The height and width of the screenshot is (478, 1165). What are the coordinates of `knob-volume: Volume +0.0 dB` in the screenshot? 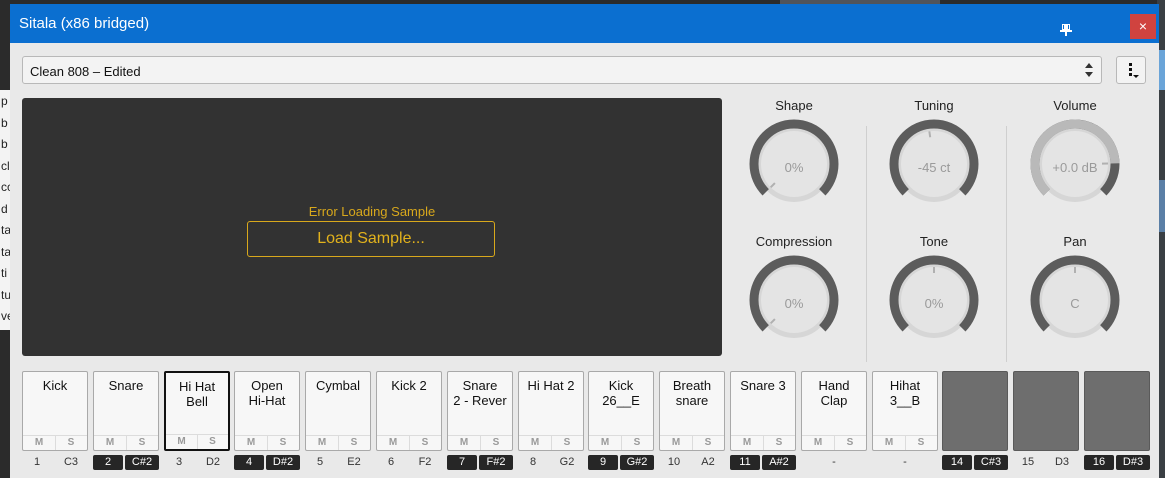 It's located at (1075, 158).